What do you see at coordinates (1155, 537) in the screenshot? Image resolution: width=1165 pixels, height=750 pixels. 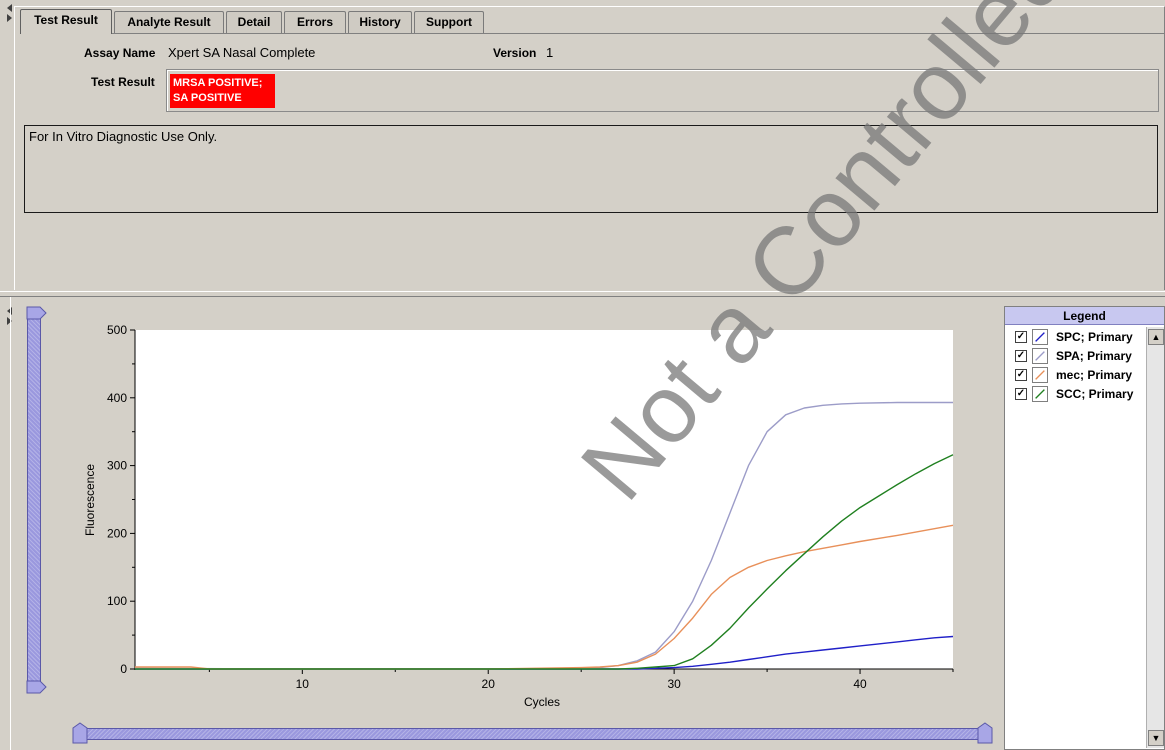 I see `legend-scrollbar: ▲ ▼` at bounding box center [1155, 537].